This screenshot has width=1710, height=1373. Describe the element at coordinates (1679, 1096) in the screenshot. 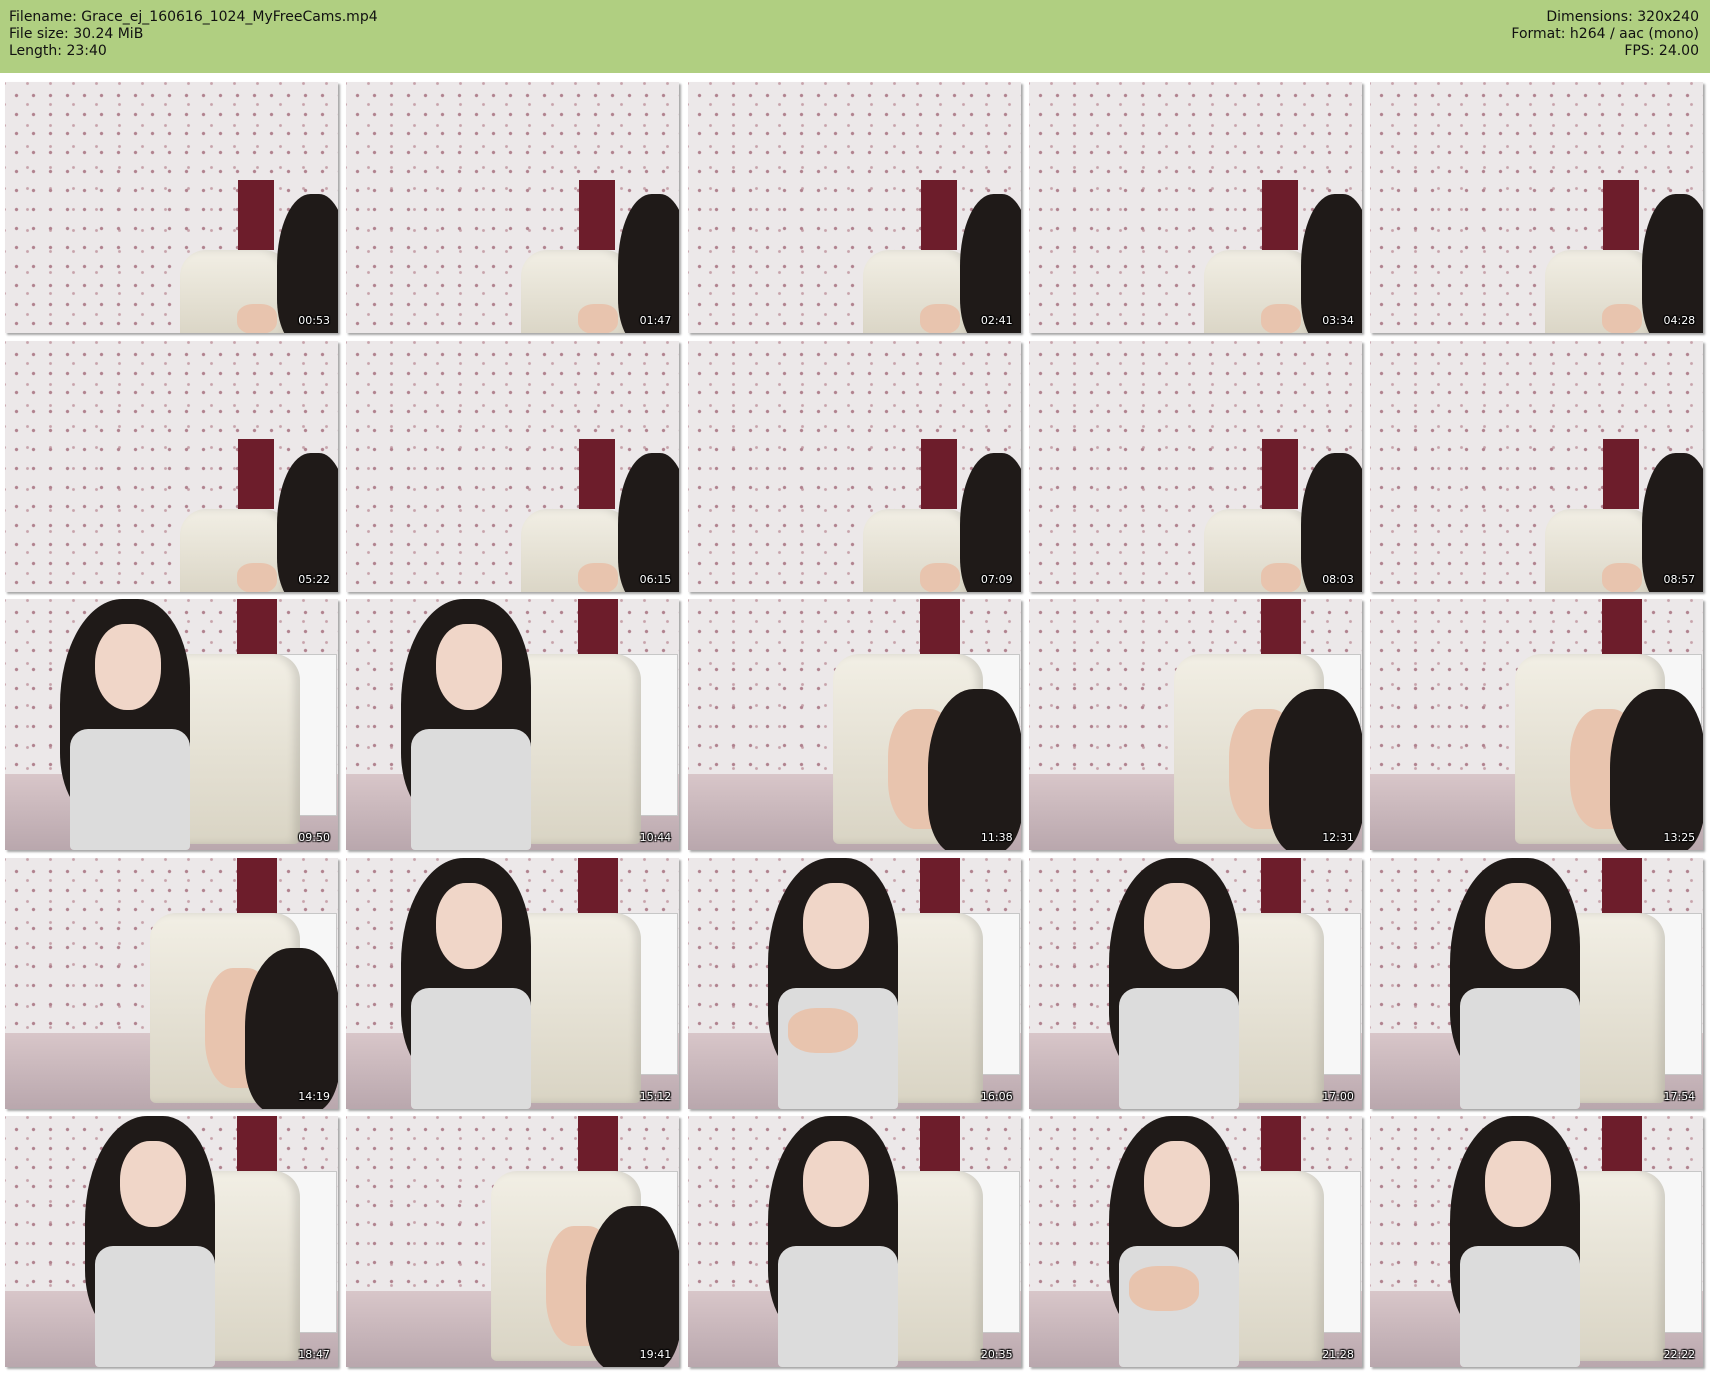

I see `thumbnail-timestamp: 17:54` at that location.